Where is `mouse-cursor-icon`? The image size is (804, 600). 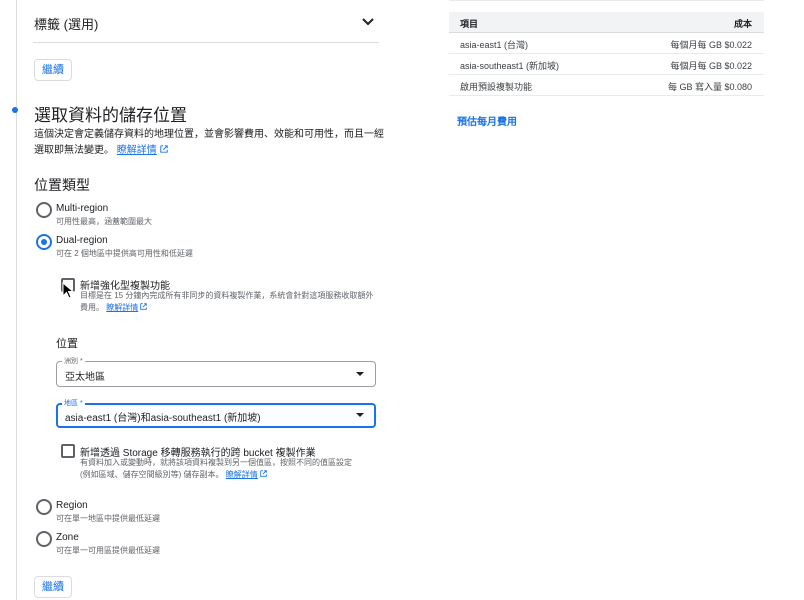 mouse-cursor-icon is located at coordinates (68, 290).